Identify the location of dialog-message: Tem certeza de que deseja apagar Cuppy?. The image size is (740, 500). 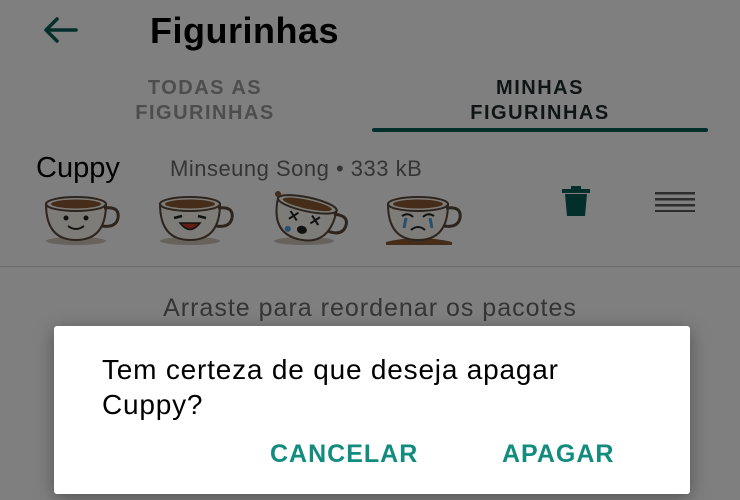
(330, 387).